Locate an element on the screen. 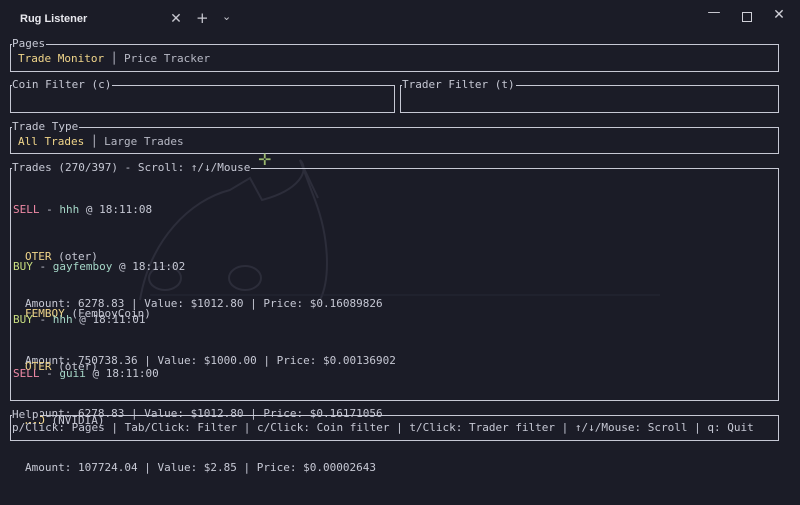 The width and height of the screenshot is (800, 505). trader-filter-legend: Trader Filter (t) is located at coordinates (459, 85).